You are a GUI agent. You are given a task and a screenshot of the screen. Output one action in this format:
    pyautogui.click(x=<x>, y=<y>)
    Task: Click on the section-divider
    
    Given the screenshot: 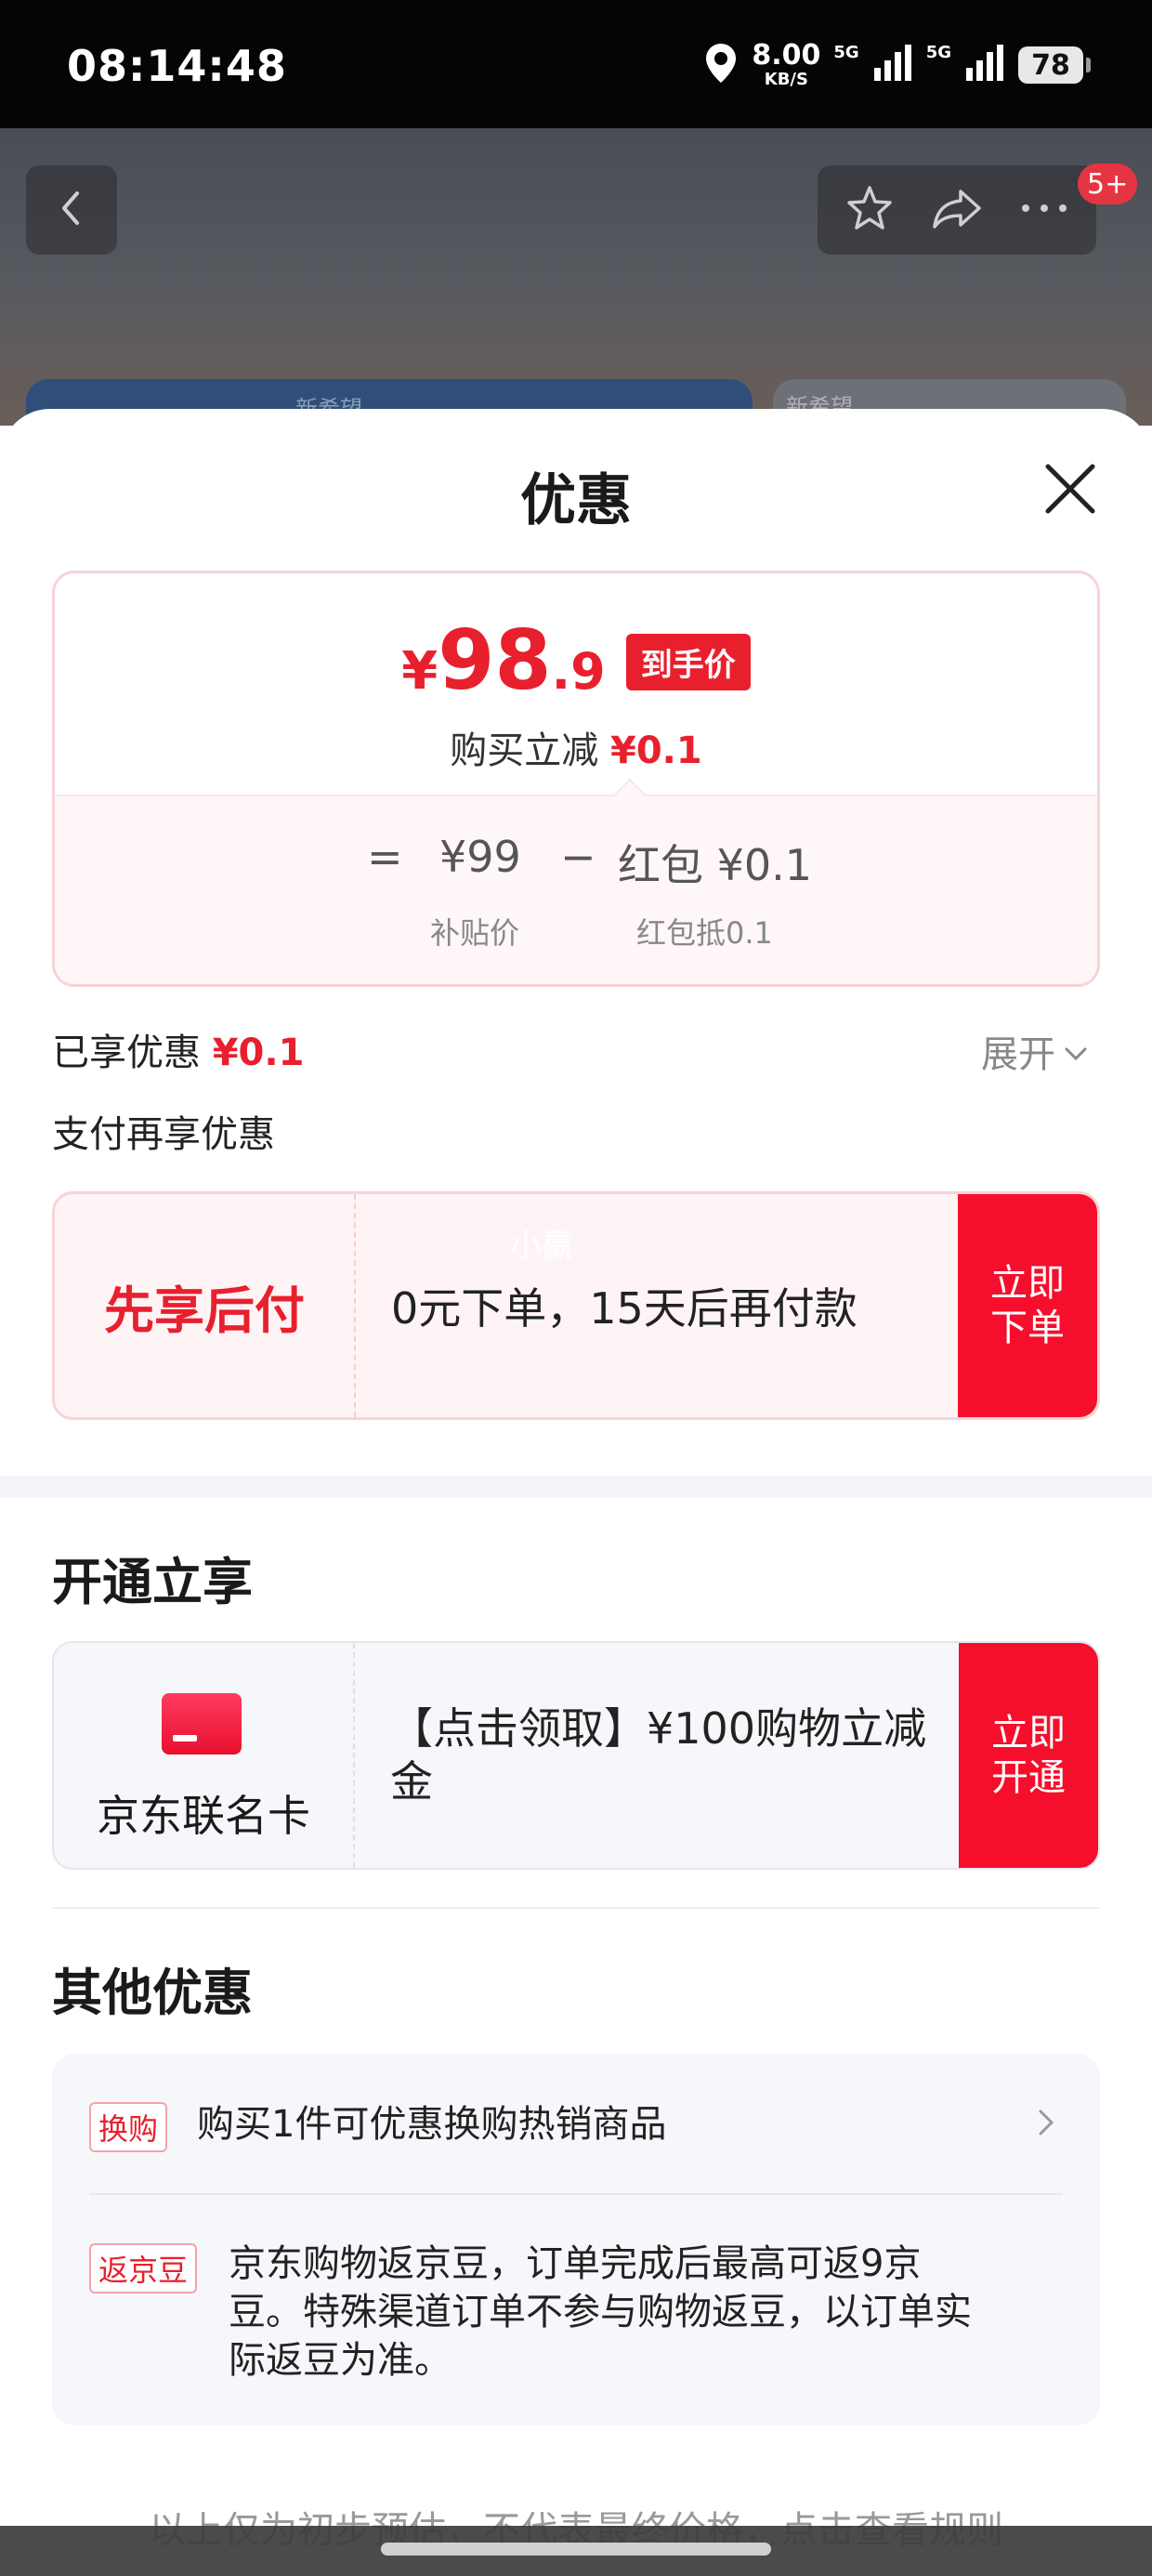 What is the action you would take?
    pyautogui.click(x=576, y=1487)
    